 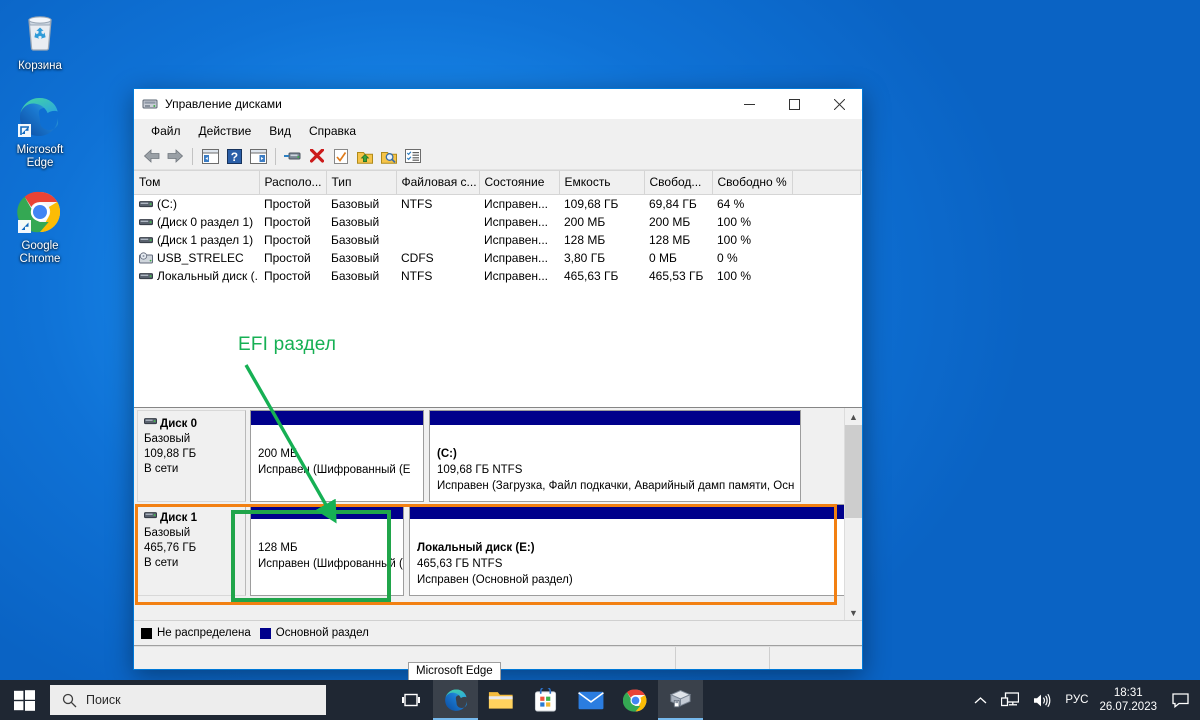 What do you see at coordinates (498, 632) in the screenshot?
I see `partition-legend: Не распределена Основной раздел` at bounding box center [498, 632].